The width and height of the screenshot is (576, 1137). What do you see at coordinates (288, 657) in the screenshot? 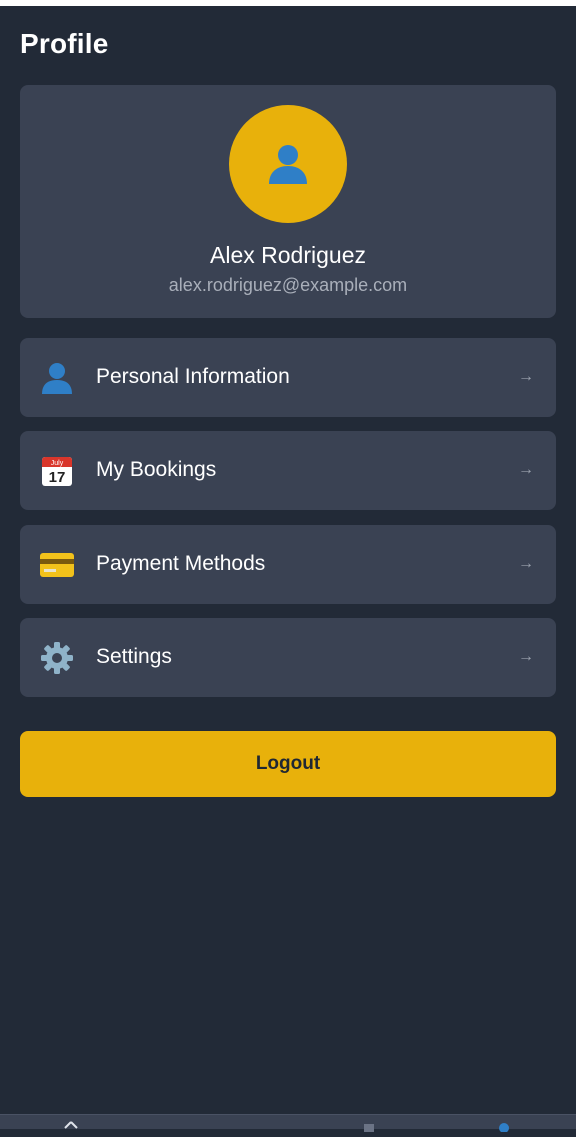
I see `menu-item-settings: Settings →` at bounding box center [288, 657].